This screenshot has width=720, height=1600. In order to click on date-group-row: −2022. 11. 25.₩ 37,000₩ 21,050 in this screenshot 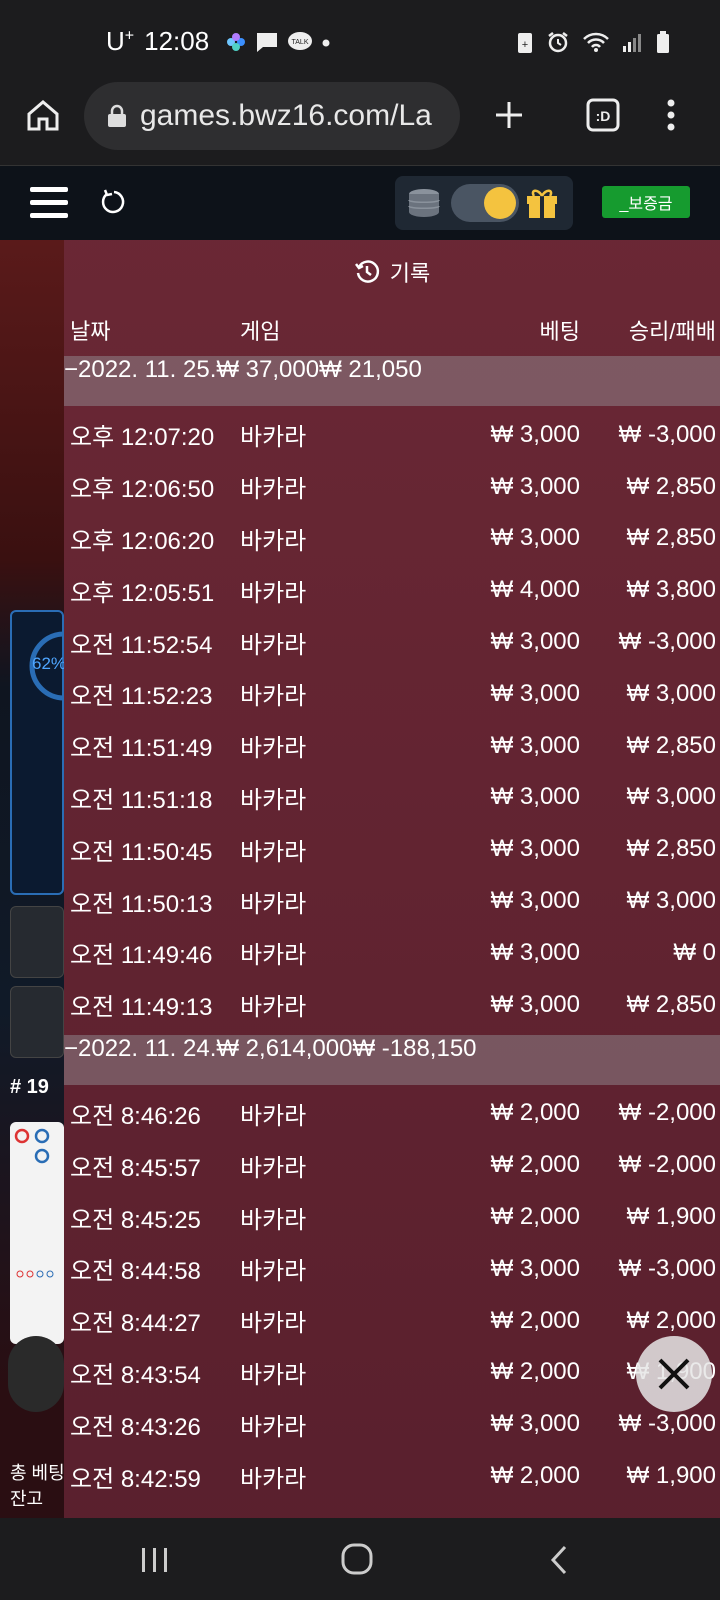, I will do `click(392, 381)`.